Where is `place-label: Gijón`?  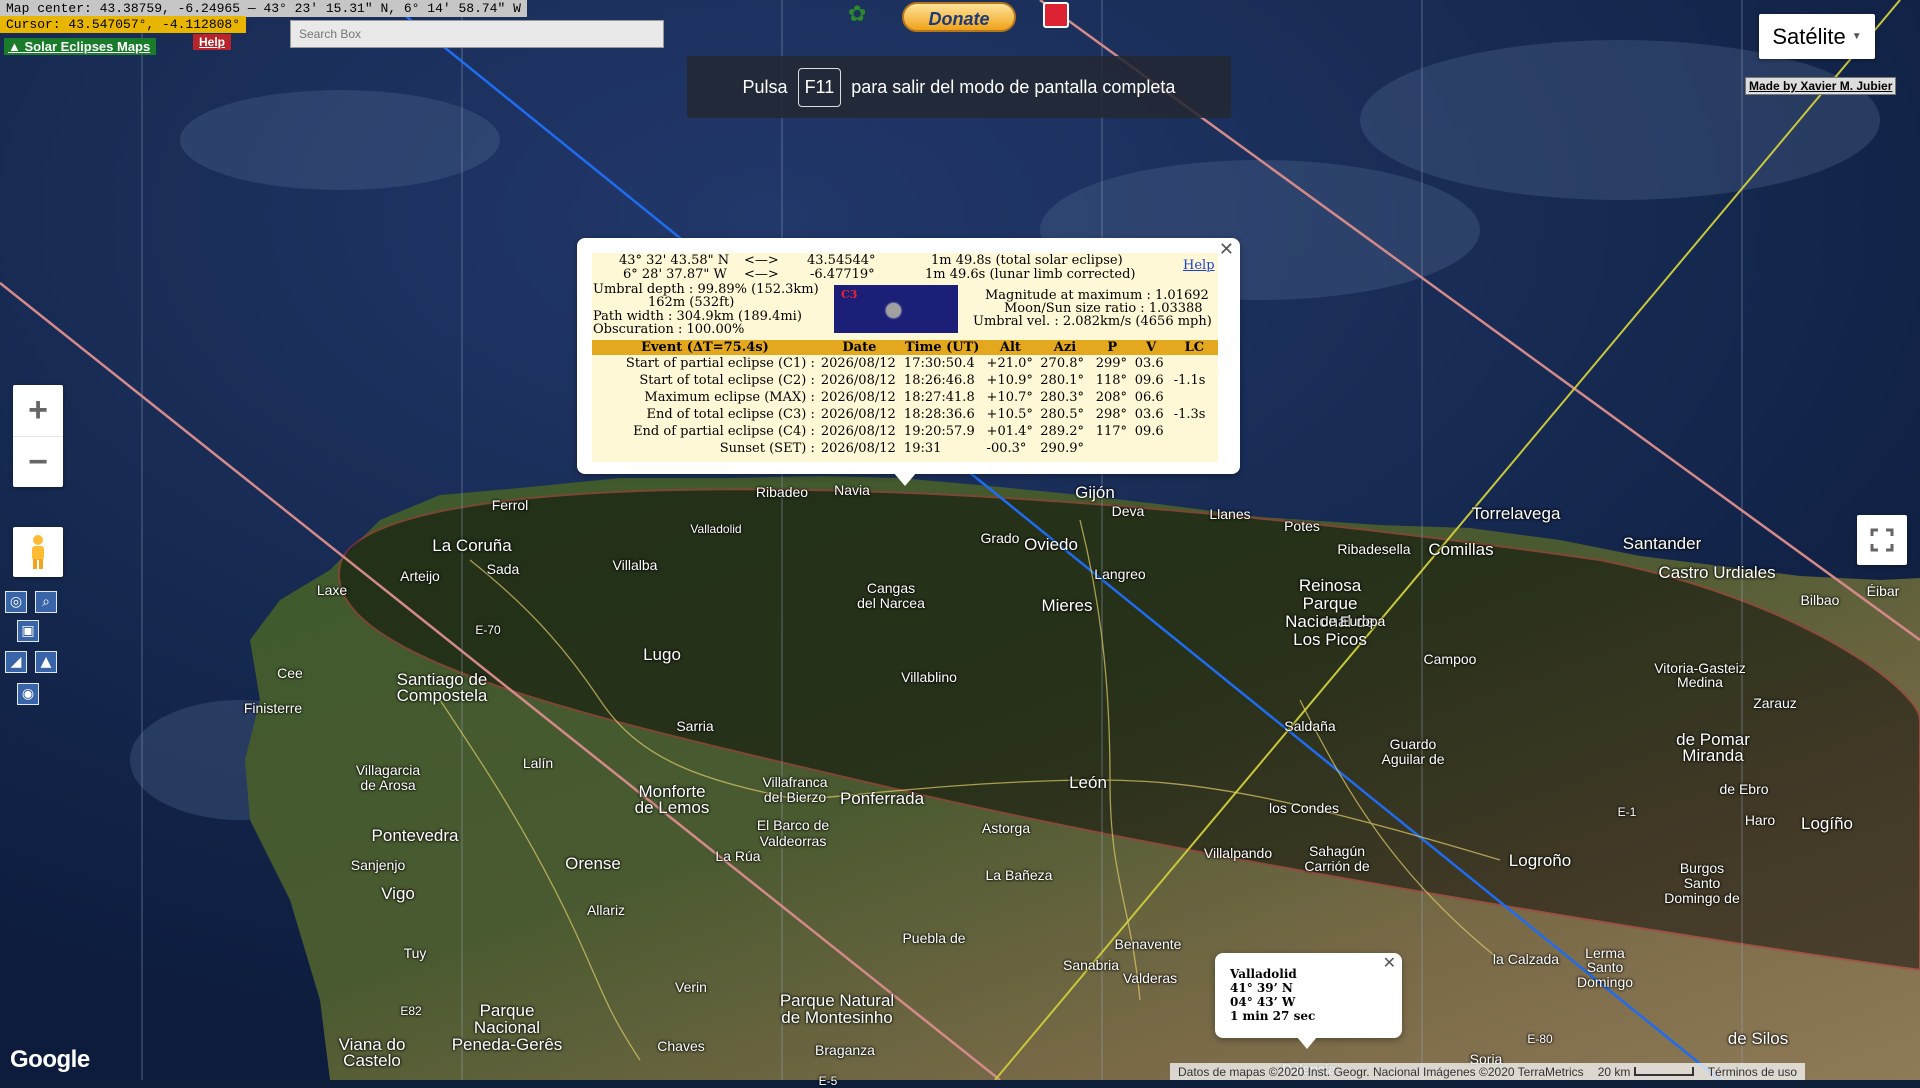 place-label: Gijón is located at coordinates (1095, 492).